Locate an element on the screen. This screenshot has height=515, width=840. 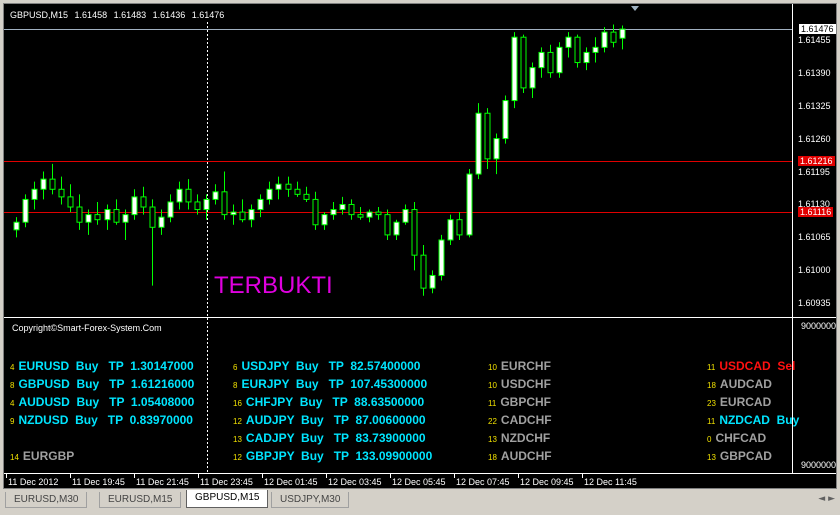
signal-strength-number: 9 is located at coordinates (12, 421).